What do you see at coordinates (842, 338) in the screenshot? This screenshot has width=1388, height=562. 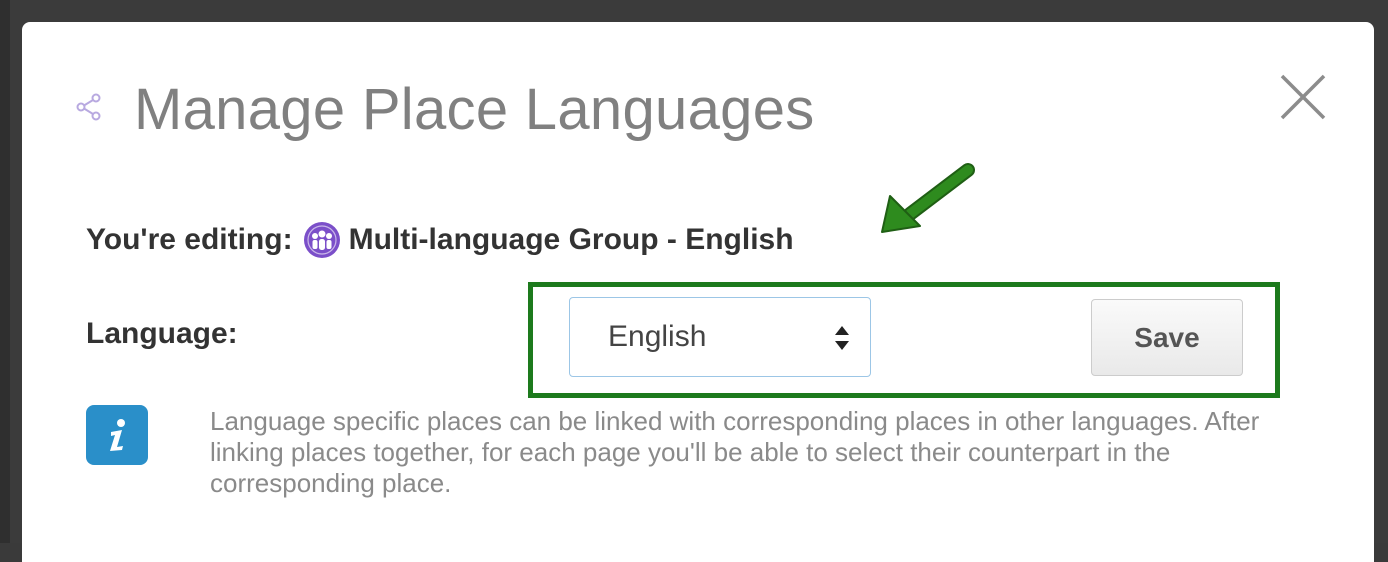 I see `select-caret-icon` at bounding box center [842, 338].